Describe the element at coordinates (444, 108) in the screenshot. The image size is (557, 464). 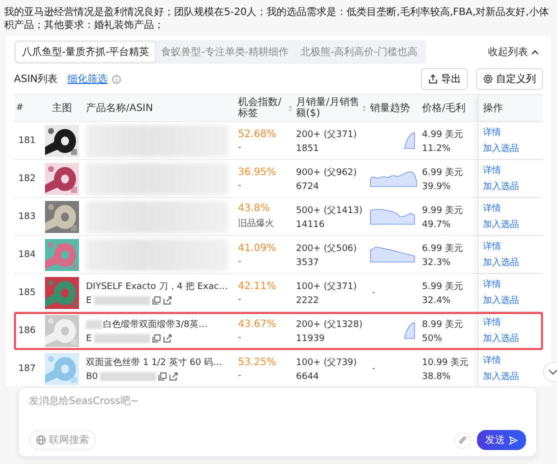
I see `column-header: 价格/毛利` at that location.